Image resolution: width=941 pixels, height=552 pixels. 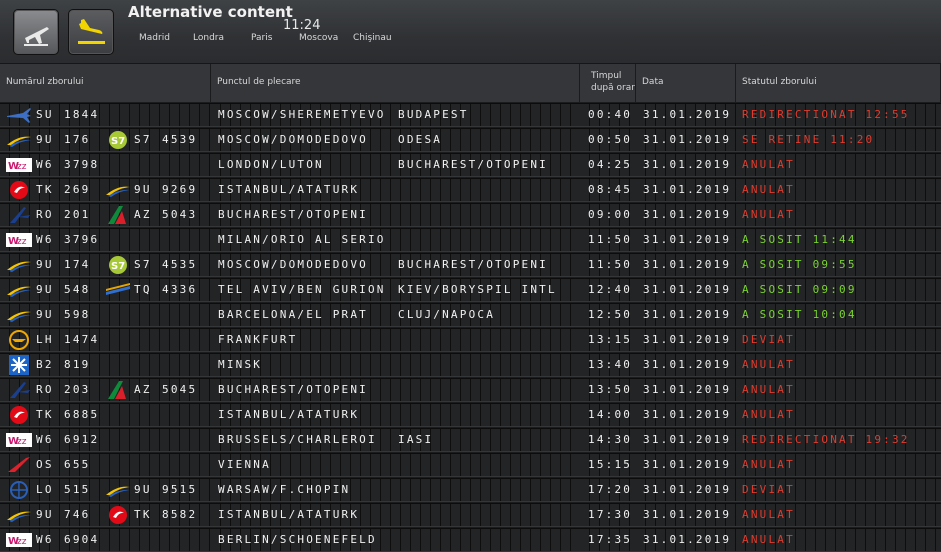 What do you see at coordinates (610, 339) in the screenshot?
I see `scheduled-time: 13:15` at bounding box center [610, 339].